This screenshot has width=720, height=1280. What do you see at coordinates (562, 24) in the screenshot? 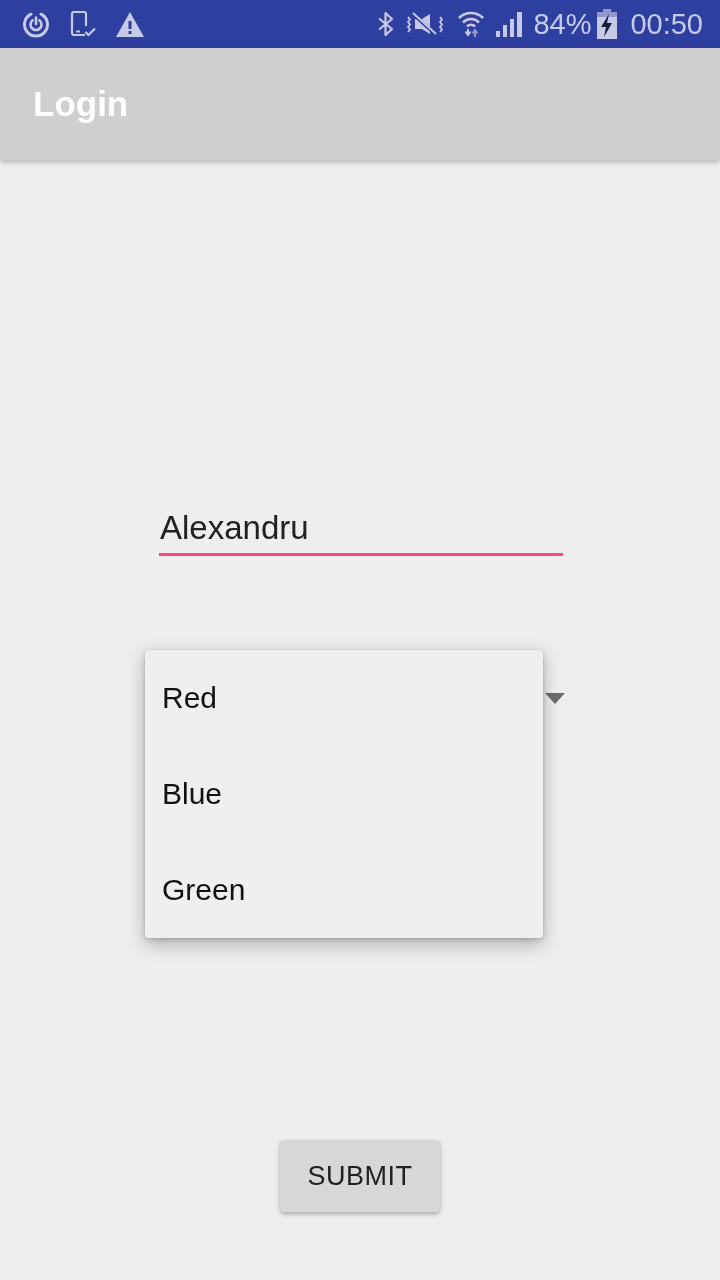
I see `battery-percent: 84%` at bounding box center [562, 24].